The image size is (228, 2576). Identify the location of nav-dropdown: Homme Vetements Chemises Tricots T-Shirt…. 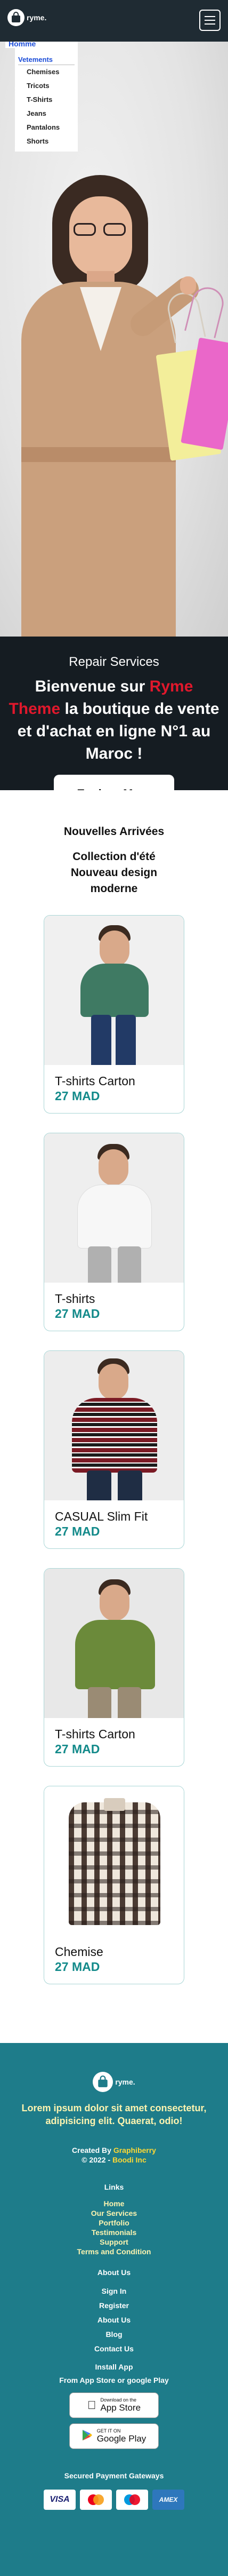
(41, 97).